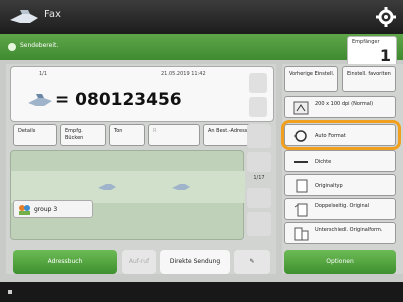  What do you see at coordinates (323, 162) in the screenshot?
I see `density-label: Dichte` at bounding box center [323, 162].